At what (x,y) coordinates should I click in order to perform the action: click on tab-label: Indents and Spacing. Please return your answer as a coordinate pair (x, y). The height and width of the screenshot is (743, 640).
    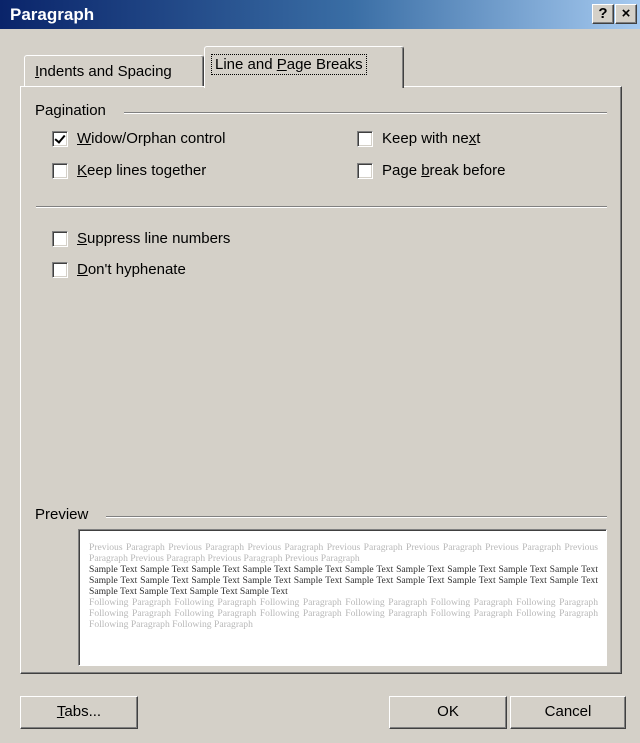
    Looking at the image, I should click on (103, 71).